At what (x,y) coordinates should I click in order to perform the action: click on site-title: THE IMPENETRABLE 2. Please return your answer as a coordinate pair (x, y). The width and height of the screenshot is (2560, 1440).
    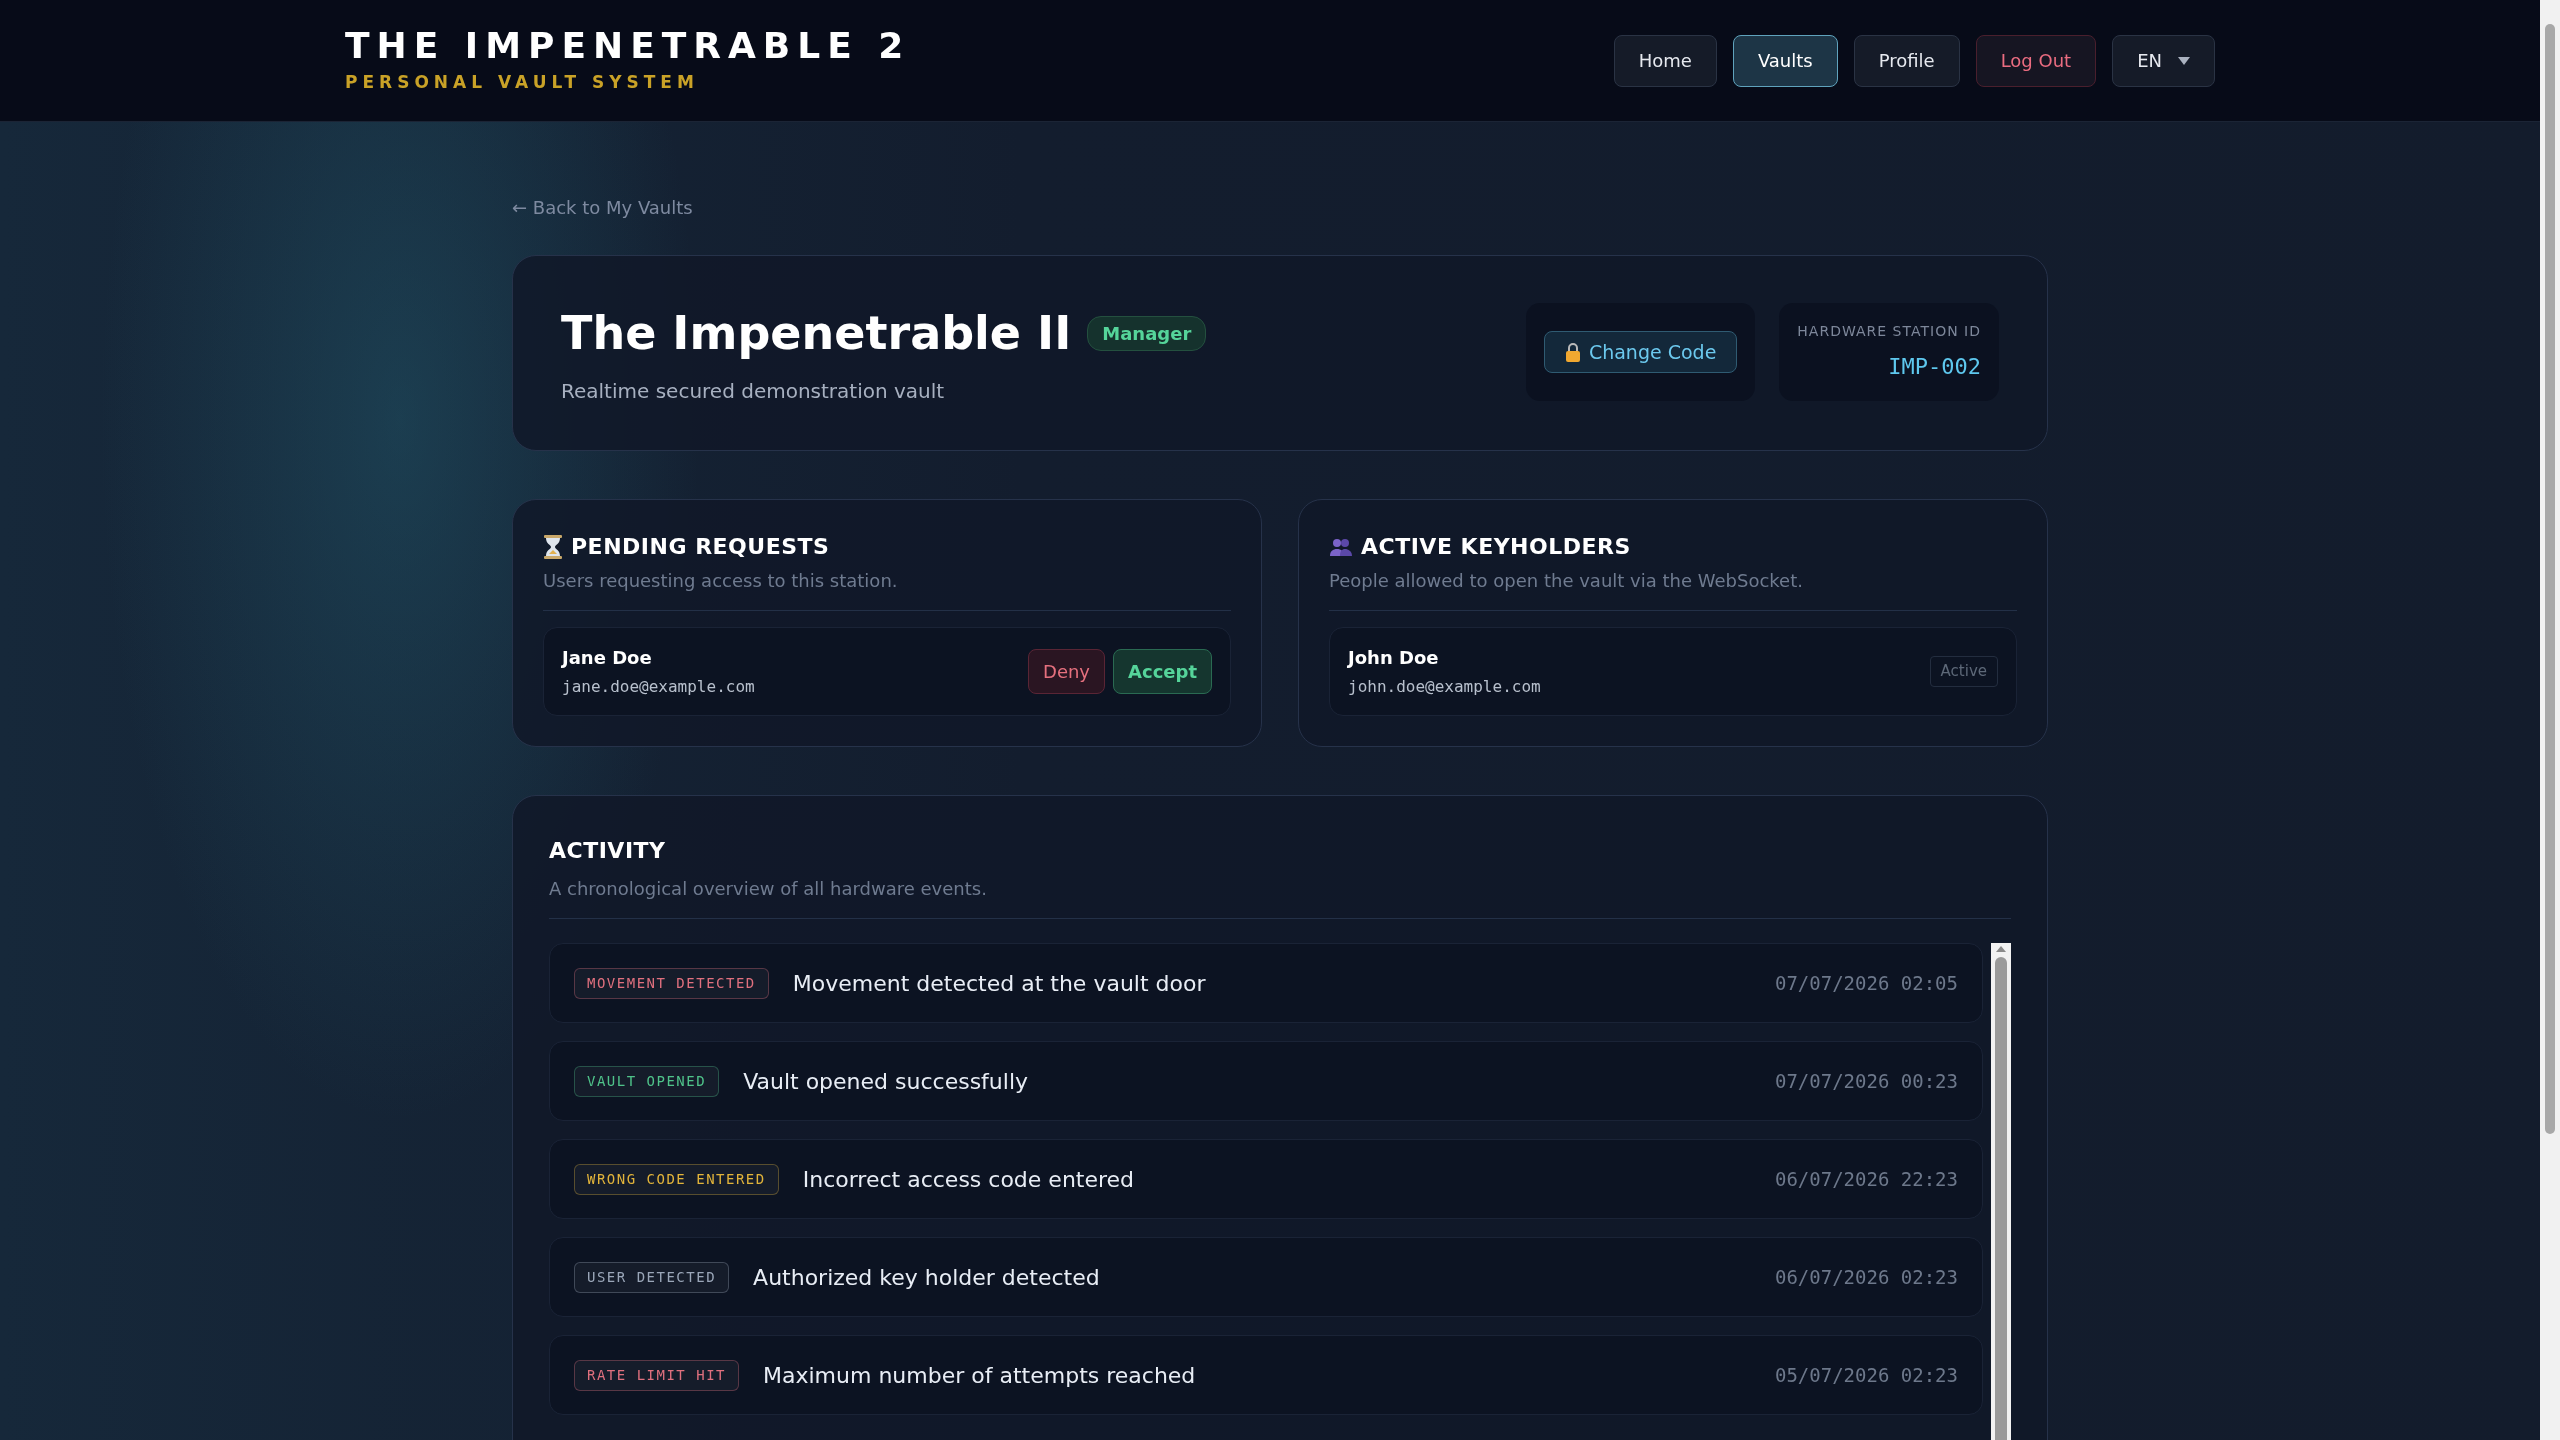
    Looking at the image, I should click on (628, 45).